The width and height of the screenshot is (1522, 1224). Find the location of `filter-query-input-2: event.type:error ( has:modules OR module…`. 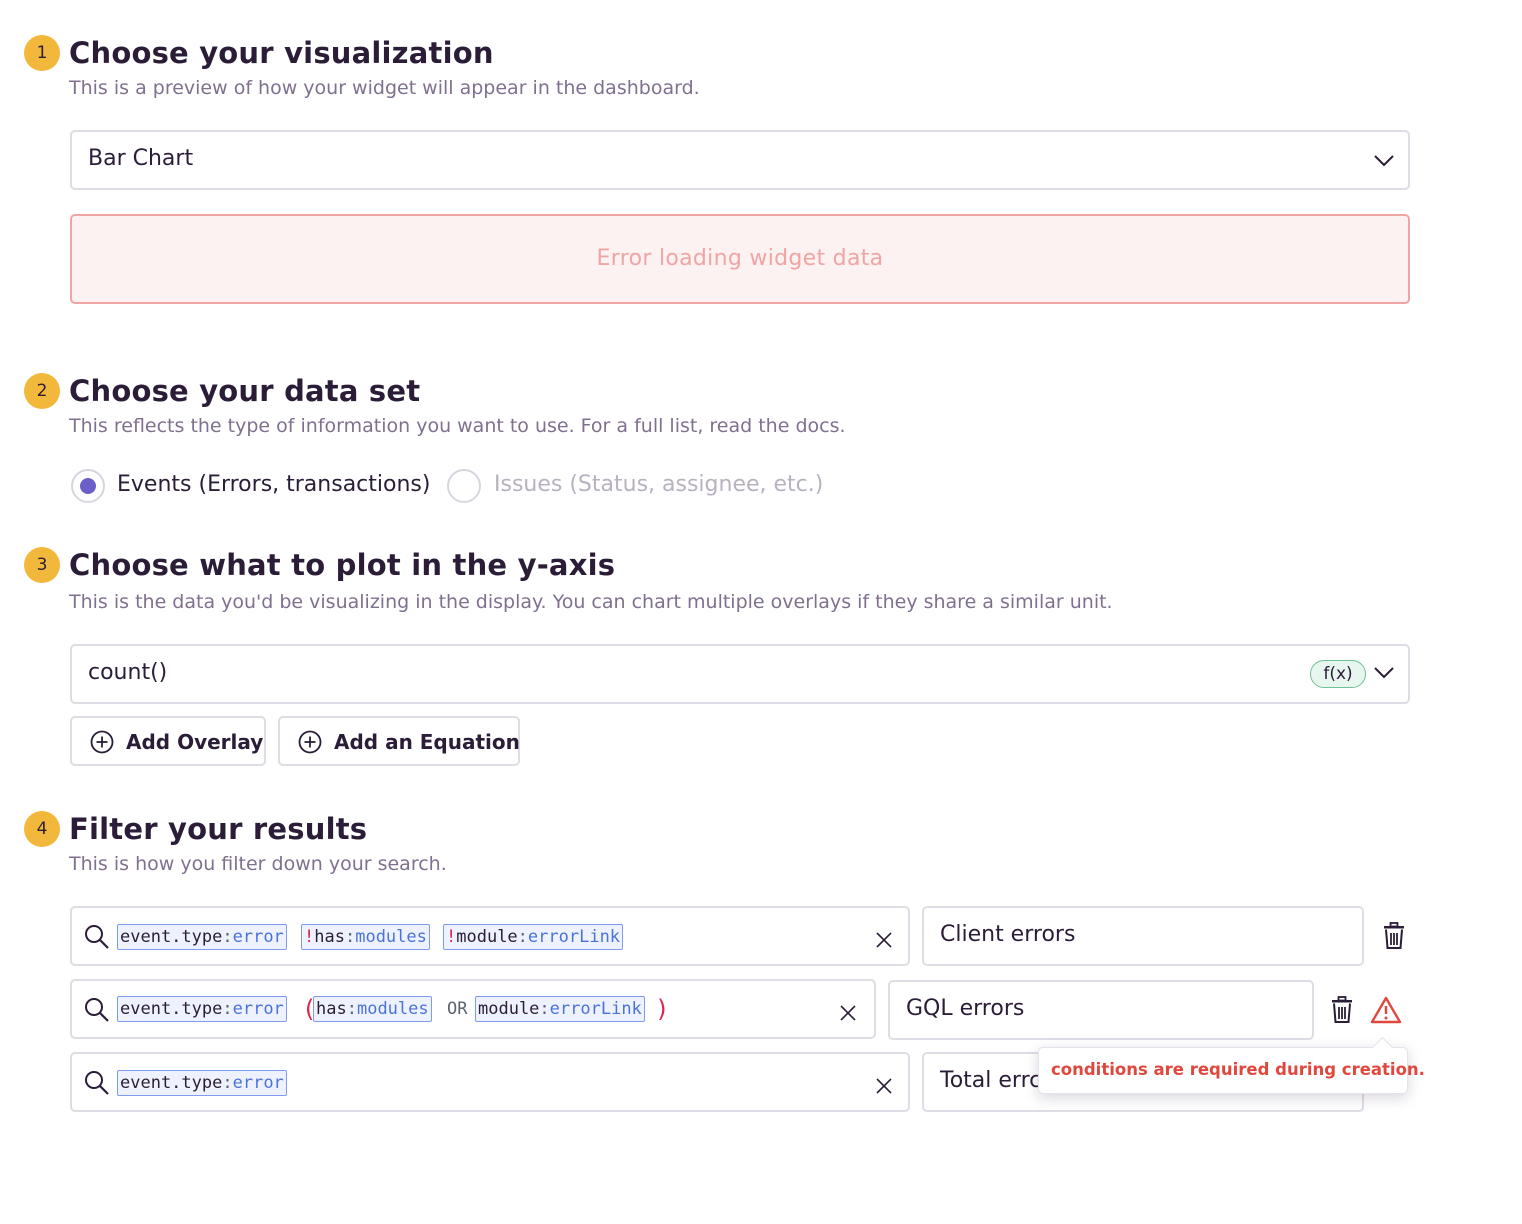

filter-query-input-2: event.type:error ( has:modules OR module… is located at coordinates (473, 1009).